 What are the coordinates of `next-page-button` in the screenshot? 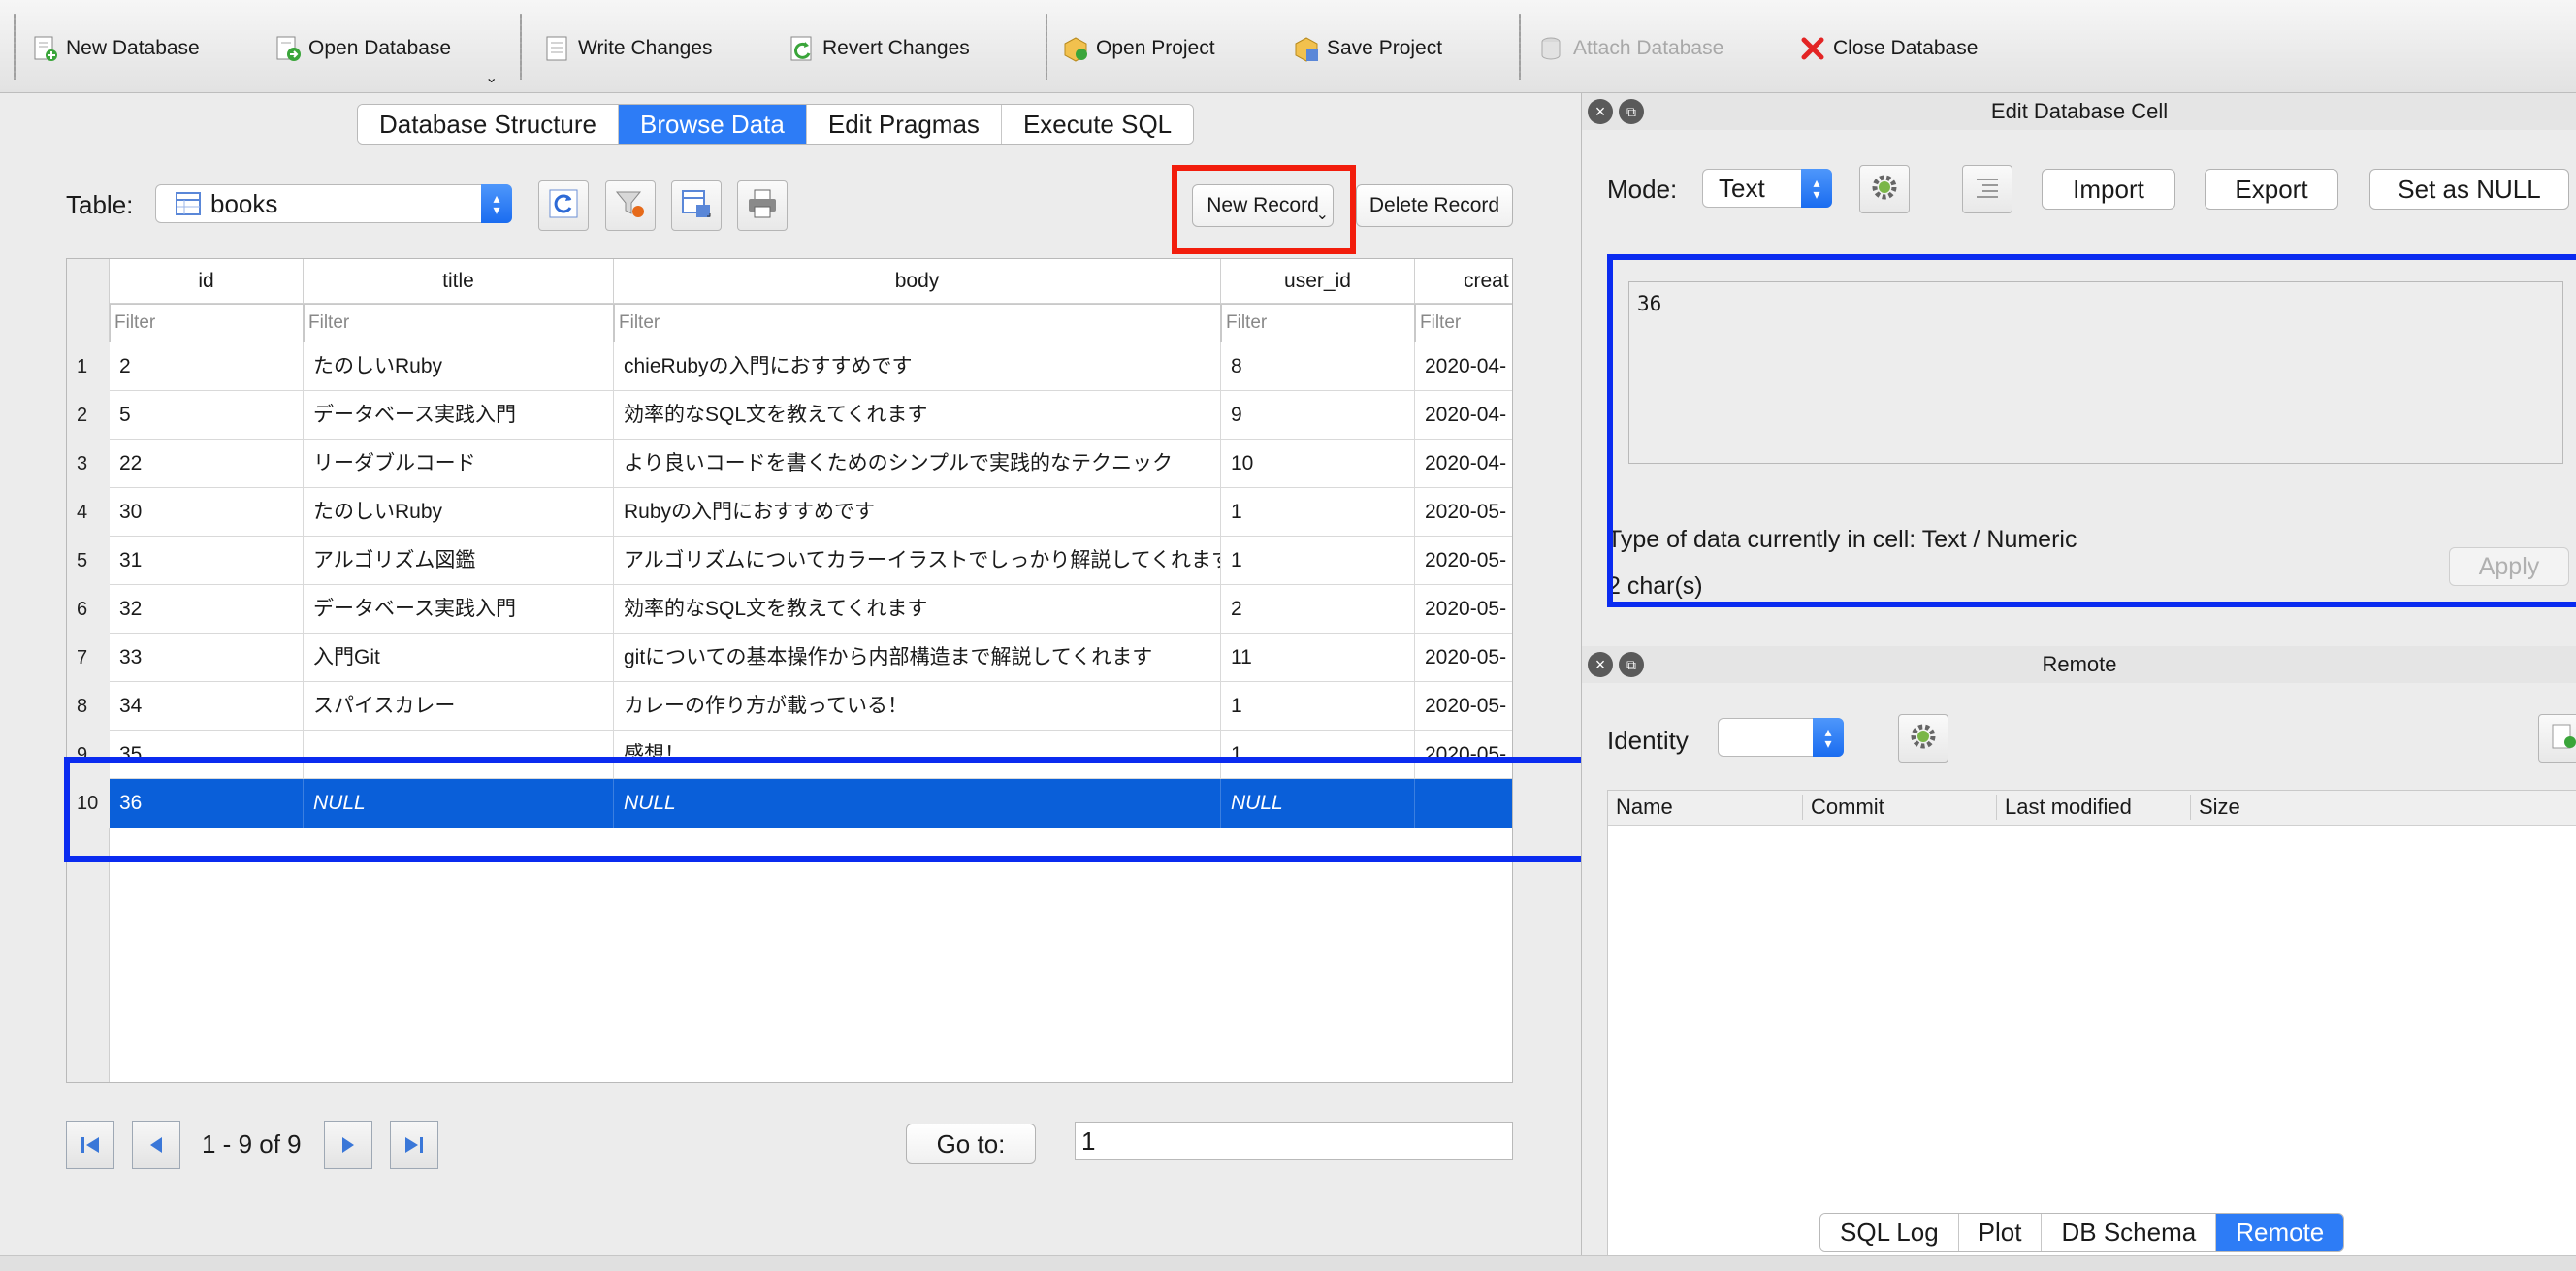 It's located at (348, 1145).